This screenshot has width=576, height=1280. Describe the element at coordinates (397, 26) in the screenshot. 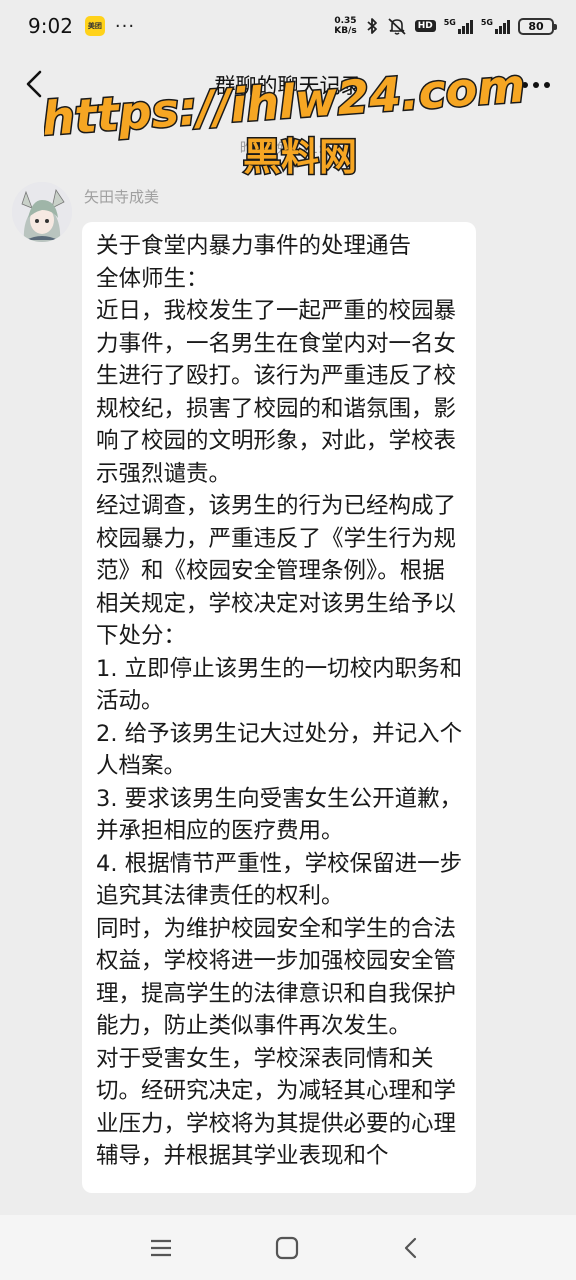

I see `bell-muted-icon` at that location.